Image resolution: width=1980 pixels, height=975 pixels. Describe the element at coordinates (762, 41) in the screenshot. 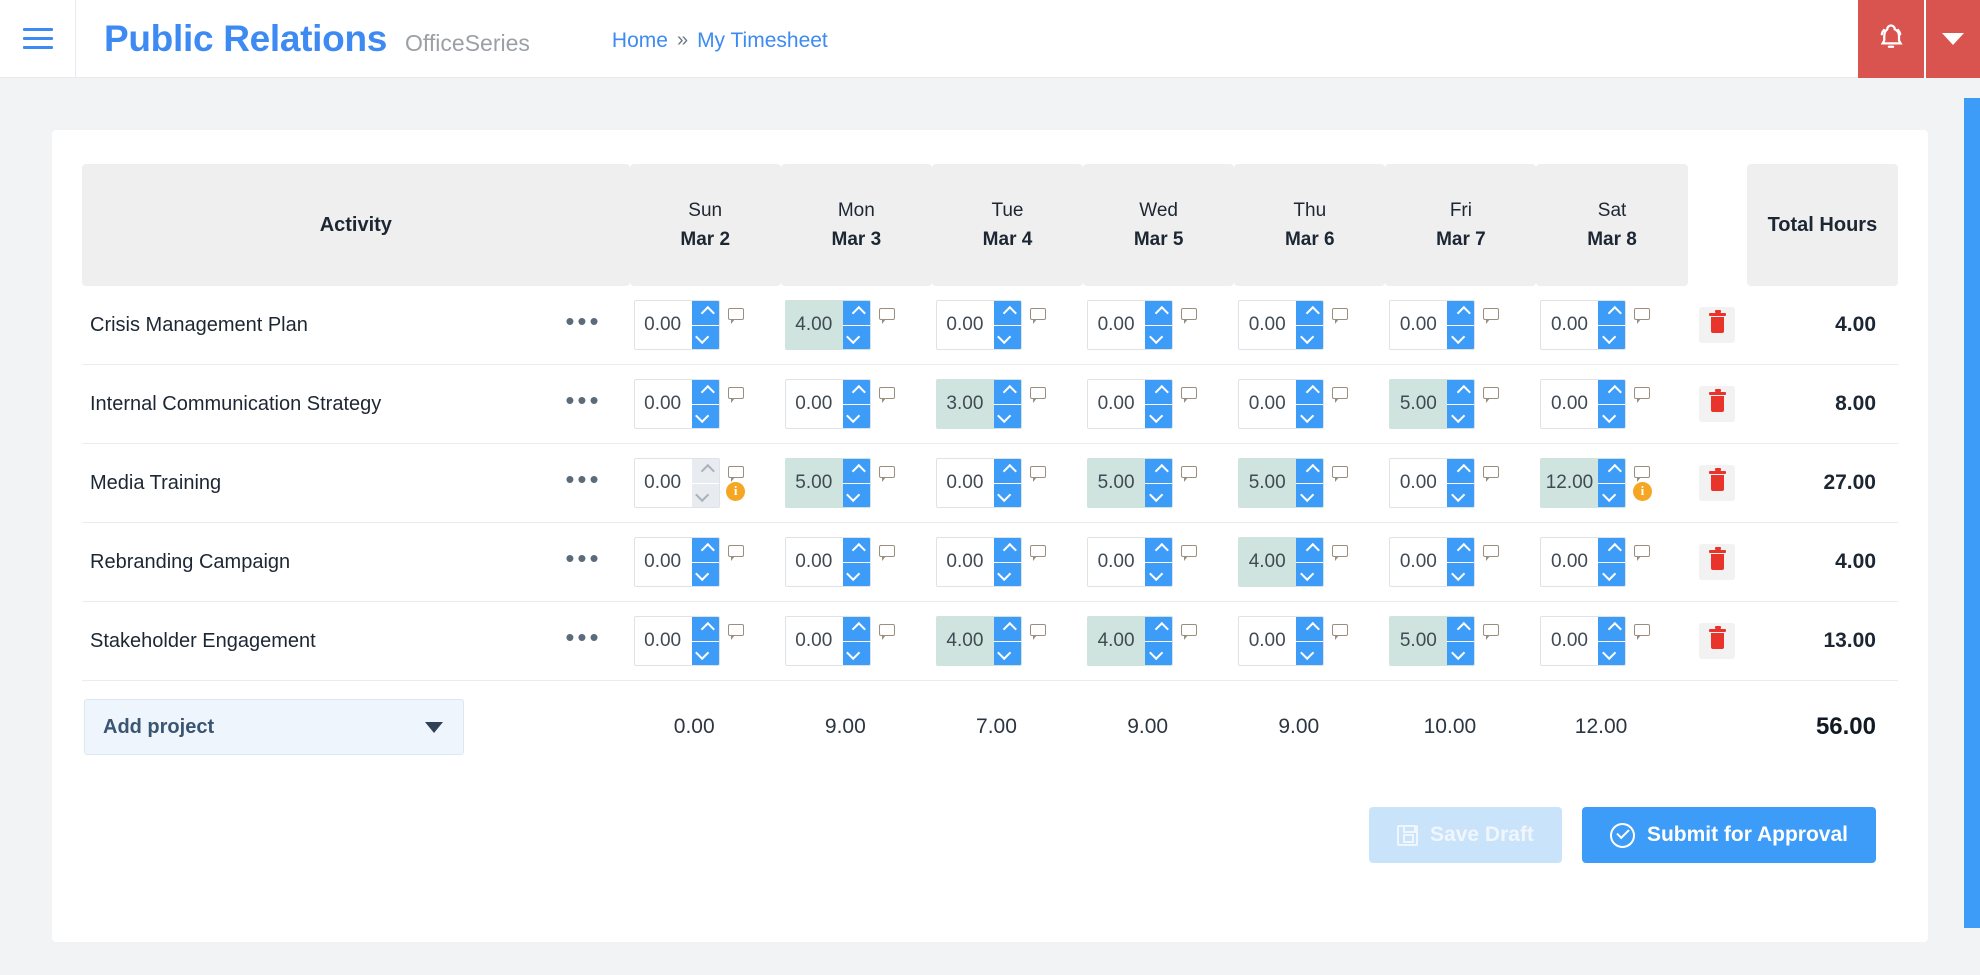

I see `breadcrumb-current-link: My Timesheet` at that location.